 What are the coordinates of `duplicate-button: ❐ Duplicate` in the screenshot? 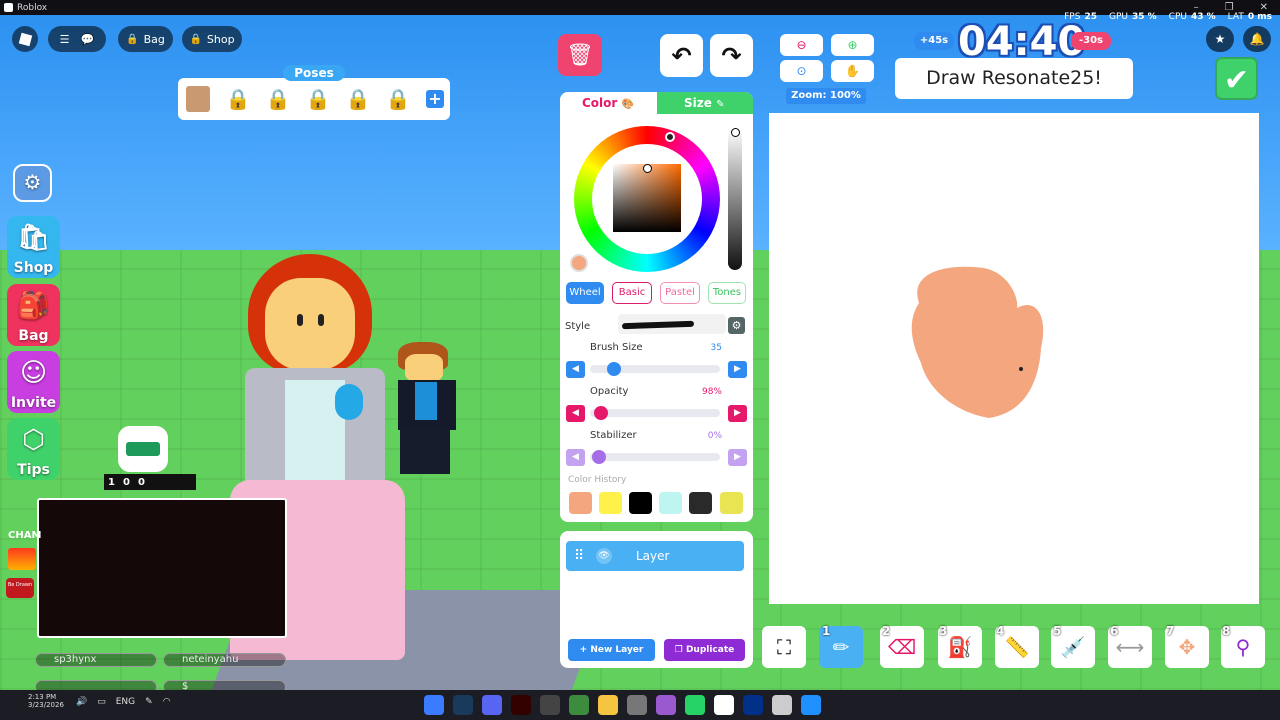 It's located at (704, 650).